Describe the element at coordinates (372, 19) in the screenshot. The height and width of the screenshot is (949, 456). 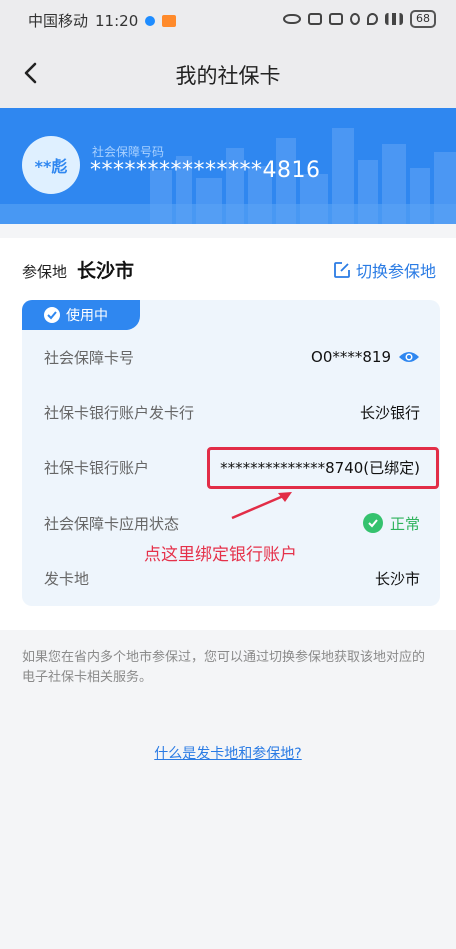
I see `location-icon` at that location.